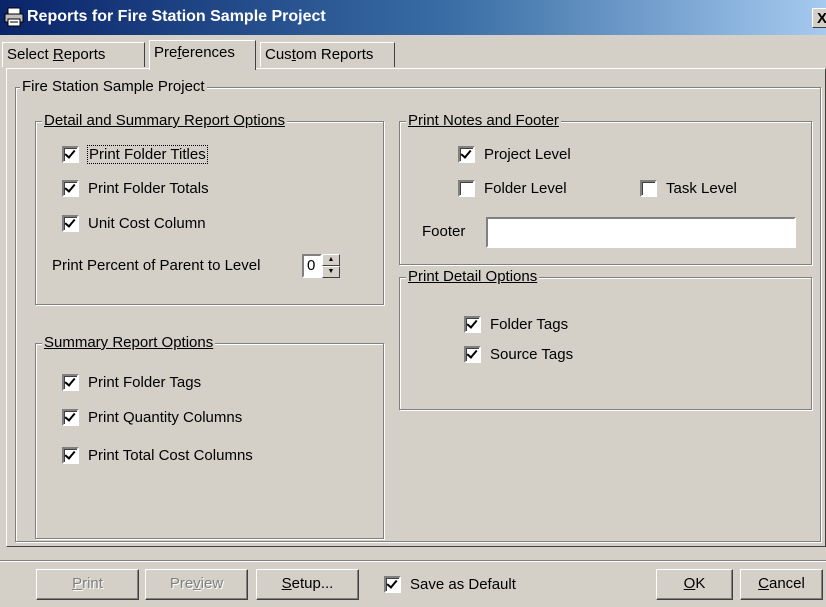 This screenshot has width=826, height=607. I want to click on detail-options-title: Print Detail Options, so click(473, 277).